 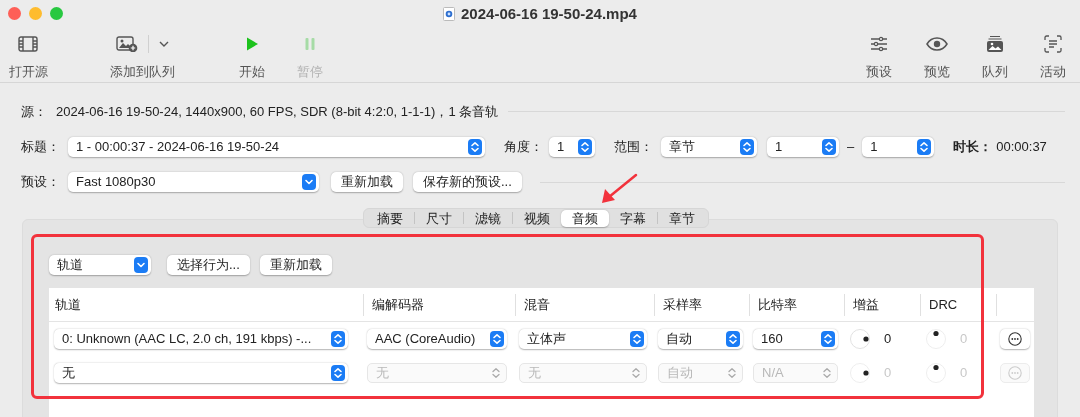 What do you see at coordinates (14, 13) in the screenshot?
I see `close-button` at bounding box center [14, 13].